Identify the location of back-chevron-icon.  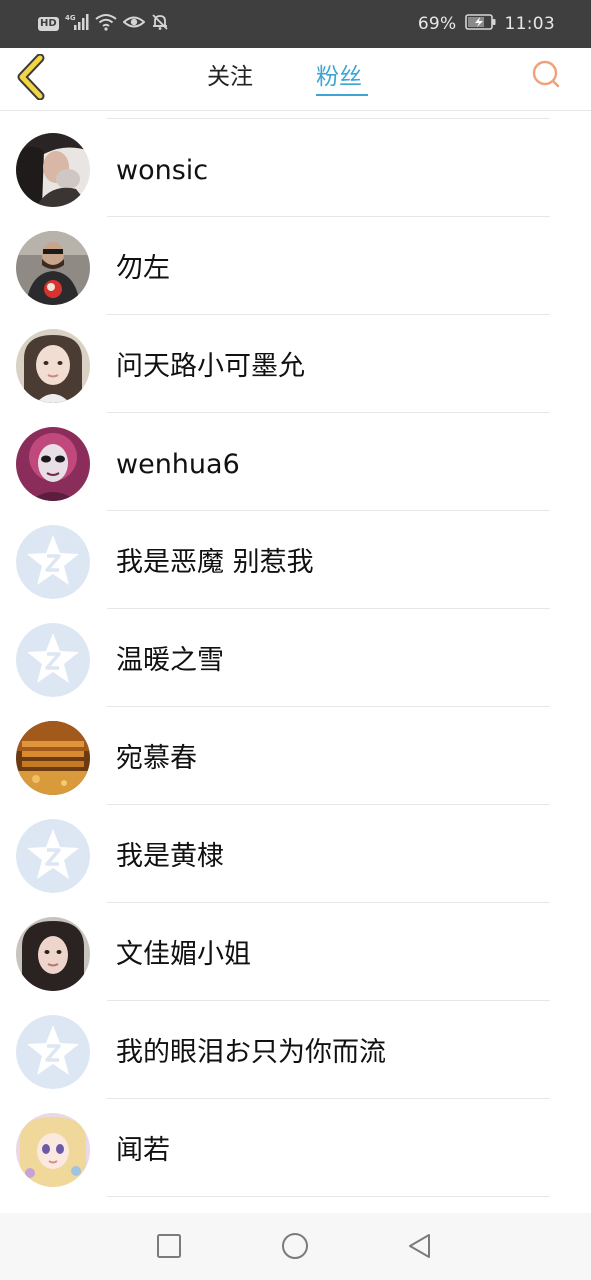
(31, 77).